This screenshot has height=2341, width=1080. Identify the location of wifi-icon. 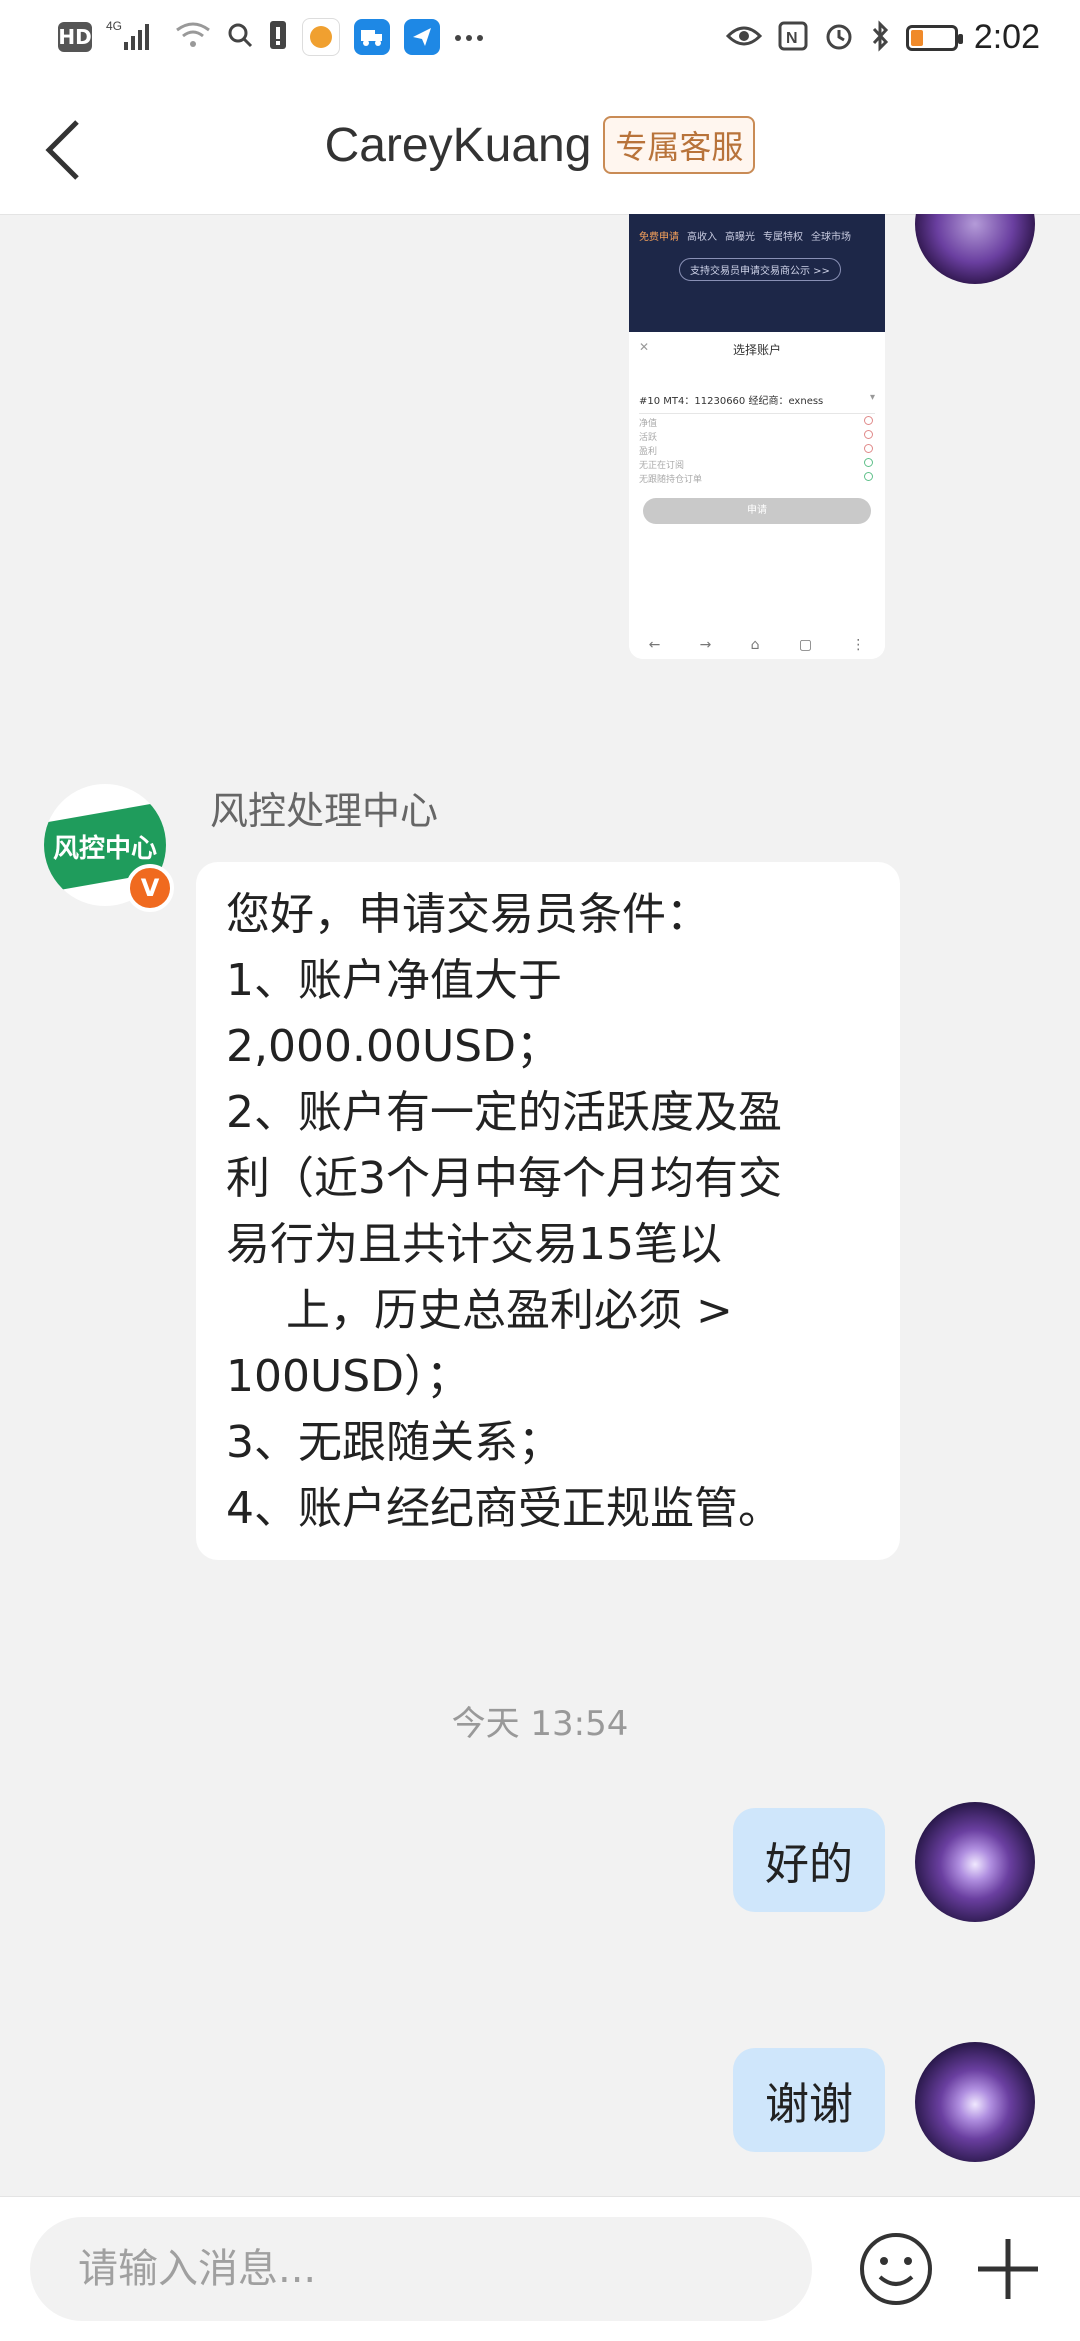
(193, 37).